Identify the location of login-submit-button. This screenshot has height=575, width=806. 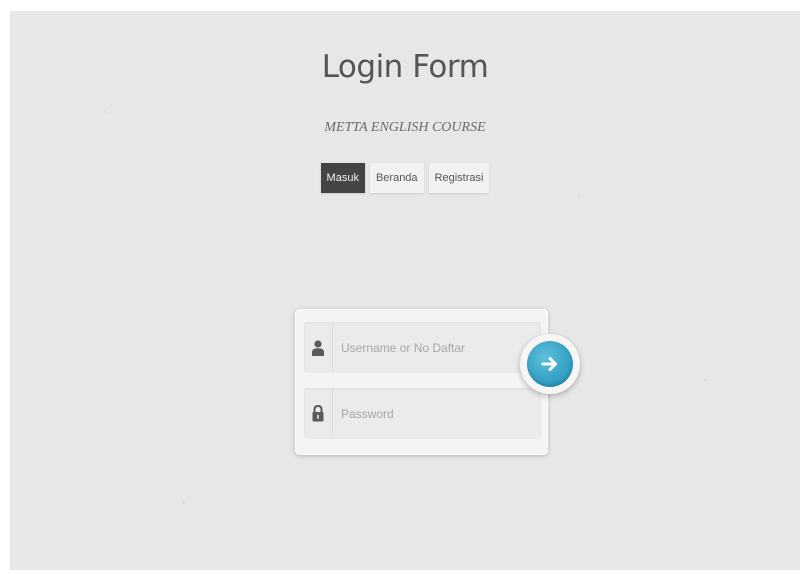
(550, 364).